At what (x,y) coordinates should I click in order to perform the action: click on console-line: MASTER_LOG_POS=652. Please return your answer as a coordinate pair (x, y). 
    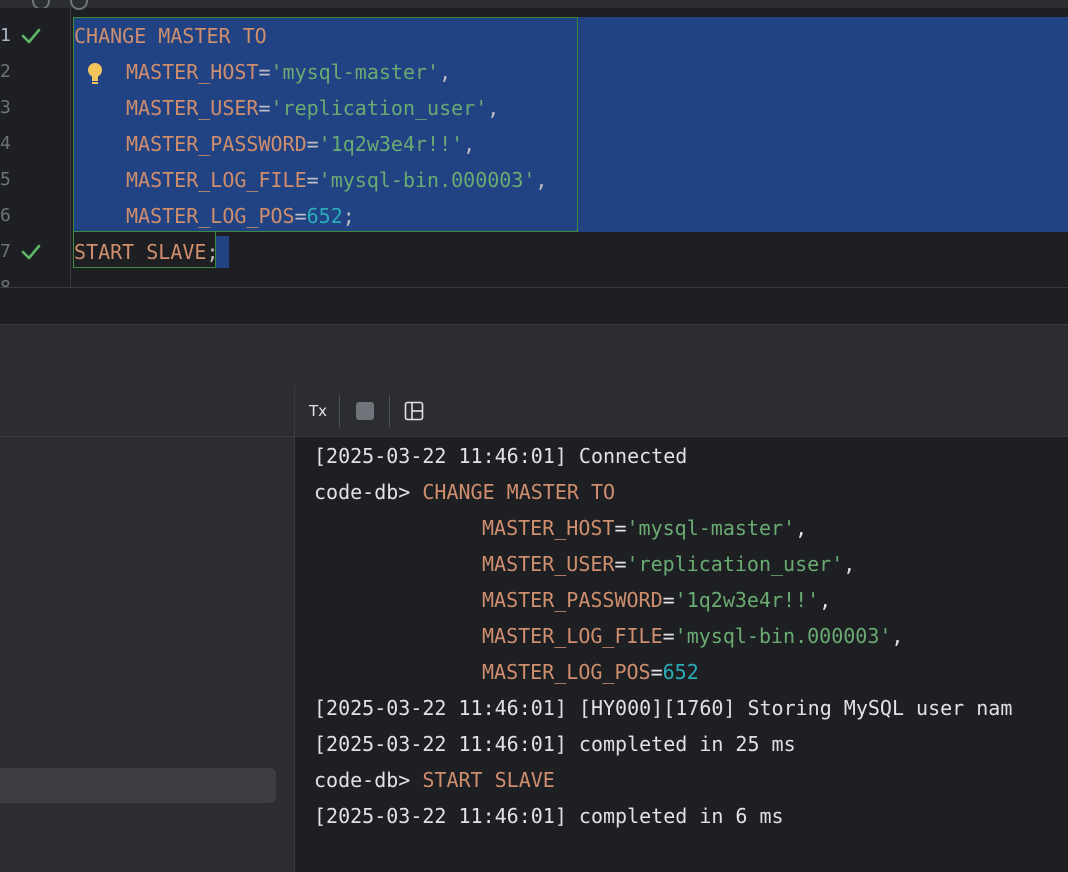
    Looking at the image, I should click on (506, 672).